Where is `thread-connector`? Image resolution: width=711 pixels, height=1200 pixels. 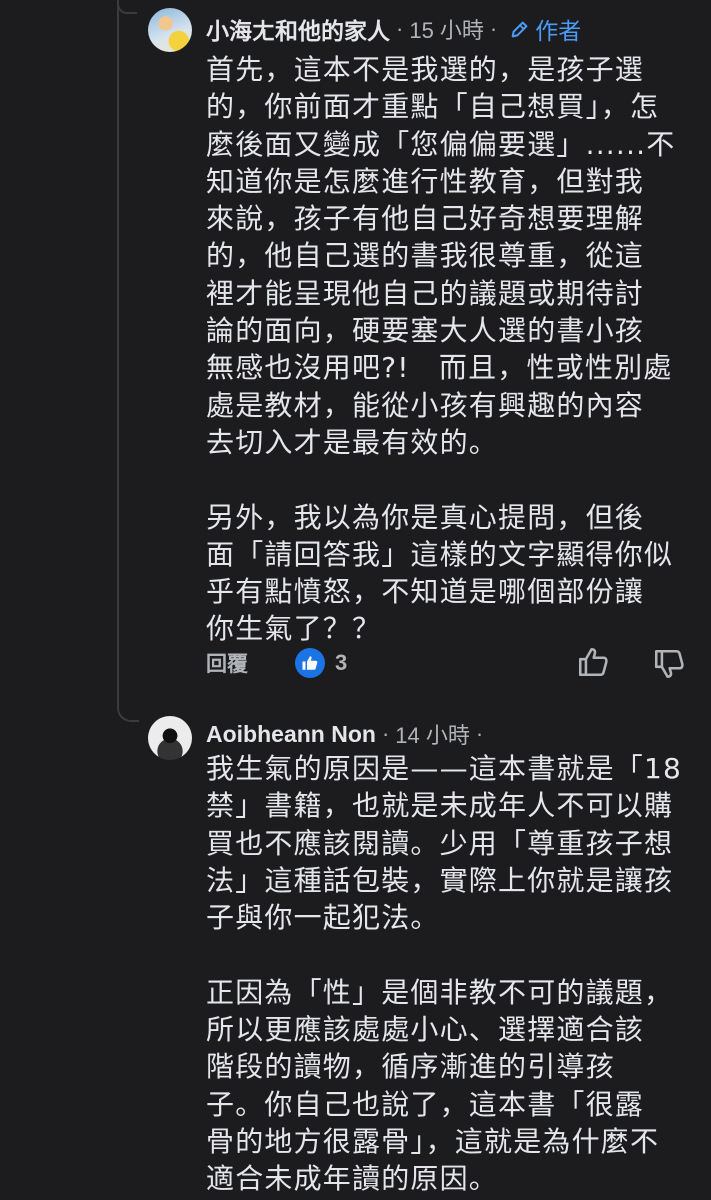
thread-connector is located at coordinates (128, 708).